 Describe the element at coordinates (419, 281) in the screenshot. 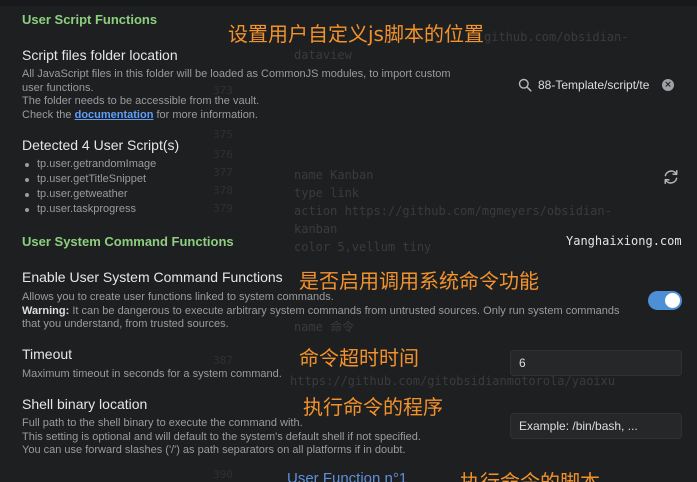

I see `annotation-enable-system-cmd: 是否启用调用系统命令功能` at that location.